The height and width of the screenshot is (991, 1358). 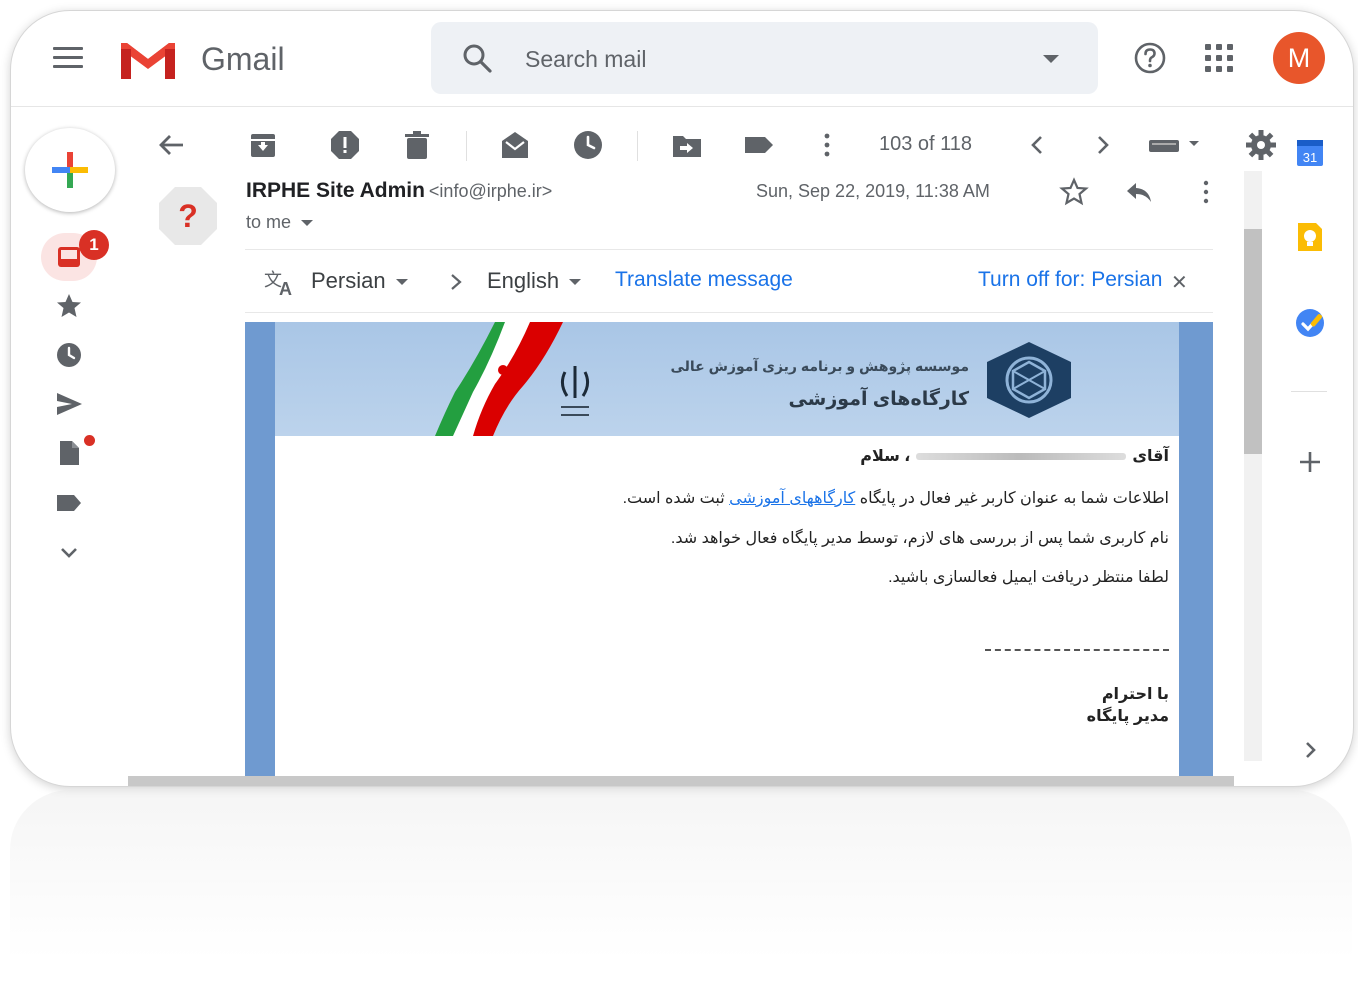 I want to click on top-bar: Gmail M, so click(x=682, y=59).